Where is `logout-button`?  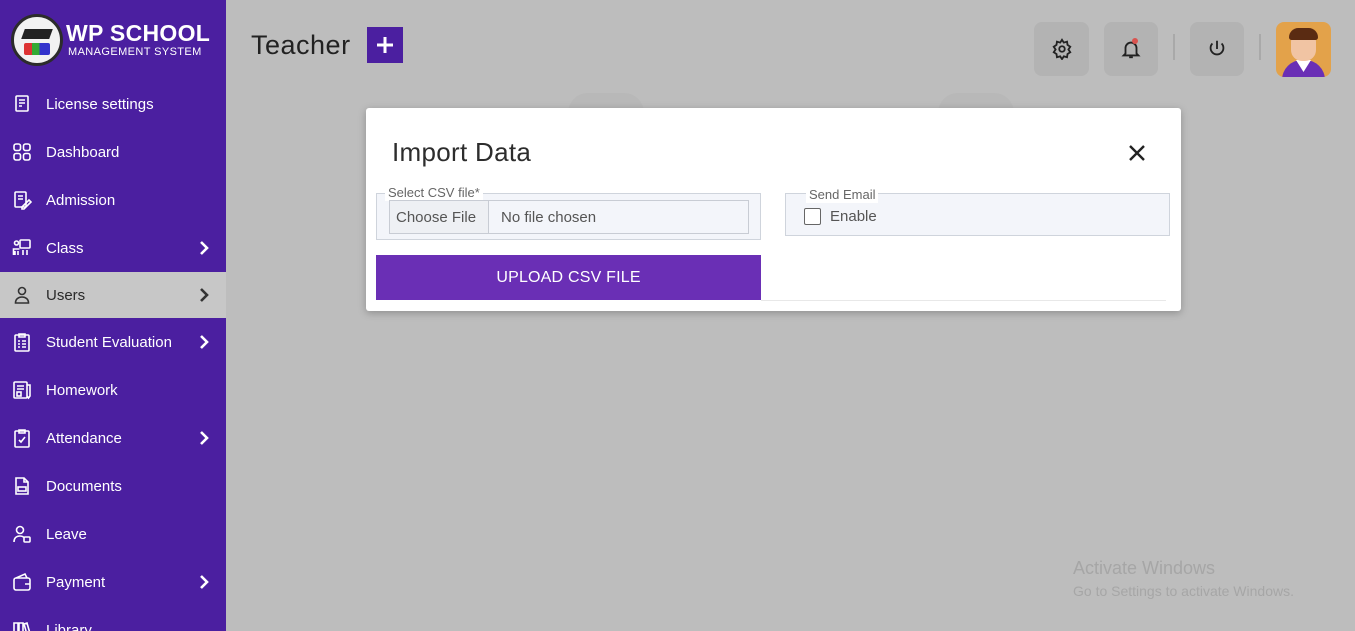
logout-button is located at coordinates (1217, 49).